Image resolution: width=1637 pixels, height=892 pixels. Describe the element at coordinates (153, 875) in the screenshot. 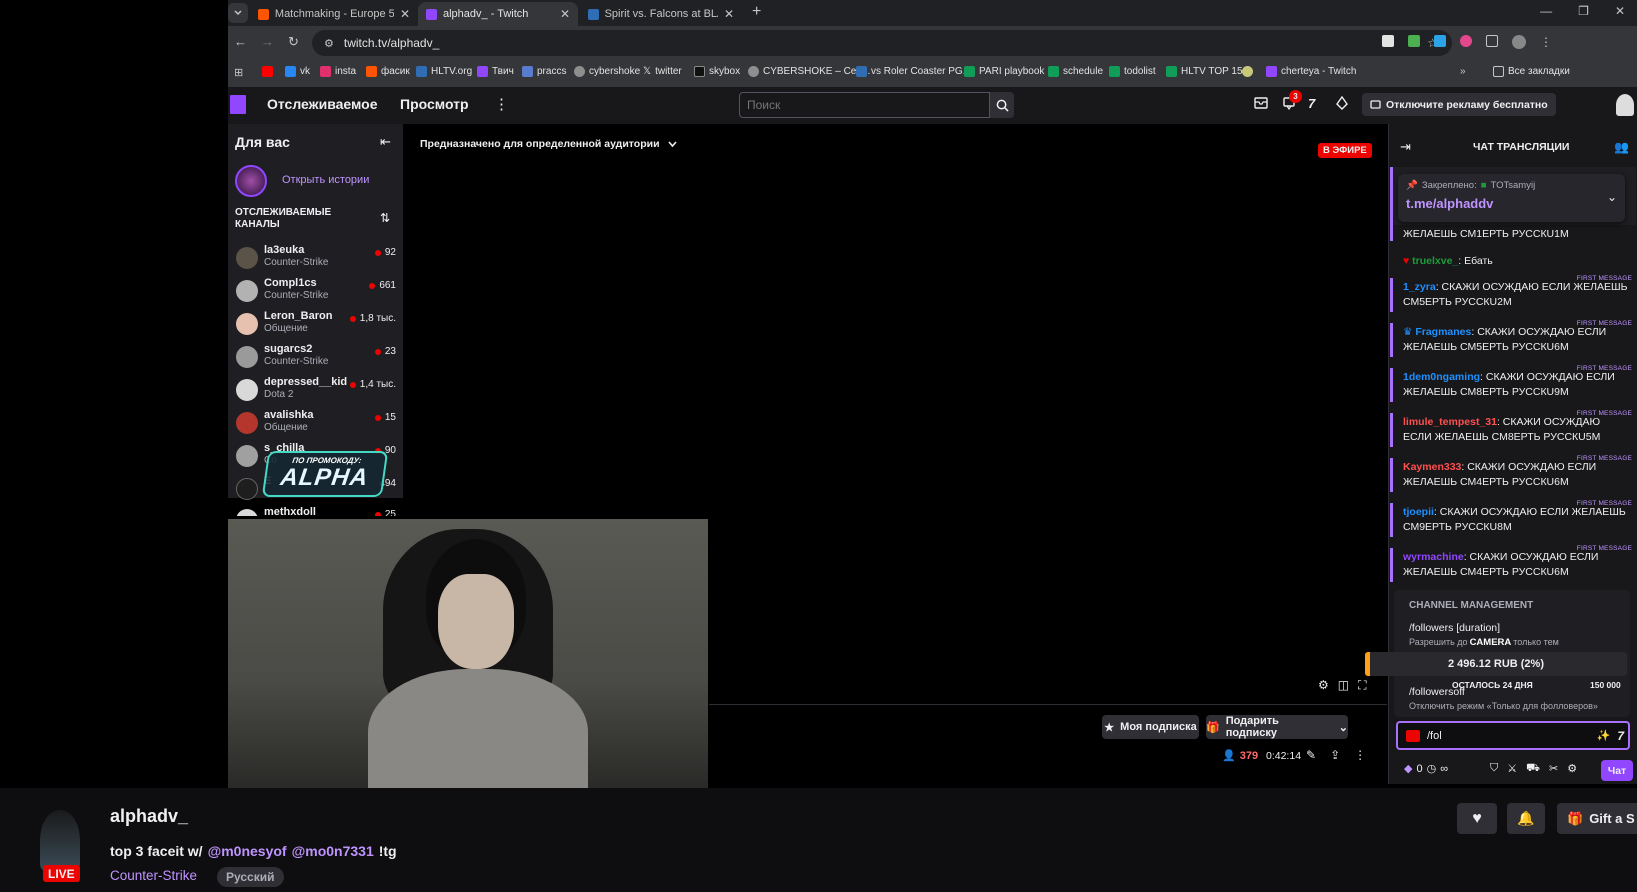

I see `game-link: Counter-Strike` at that location.